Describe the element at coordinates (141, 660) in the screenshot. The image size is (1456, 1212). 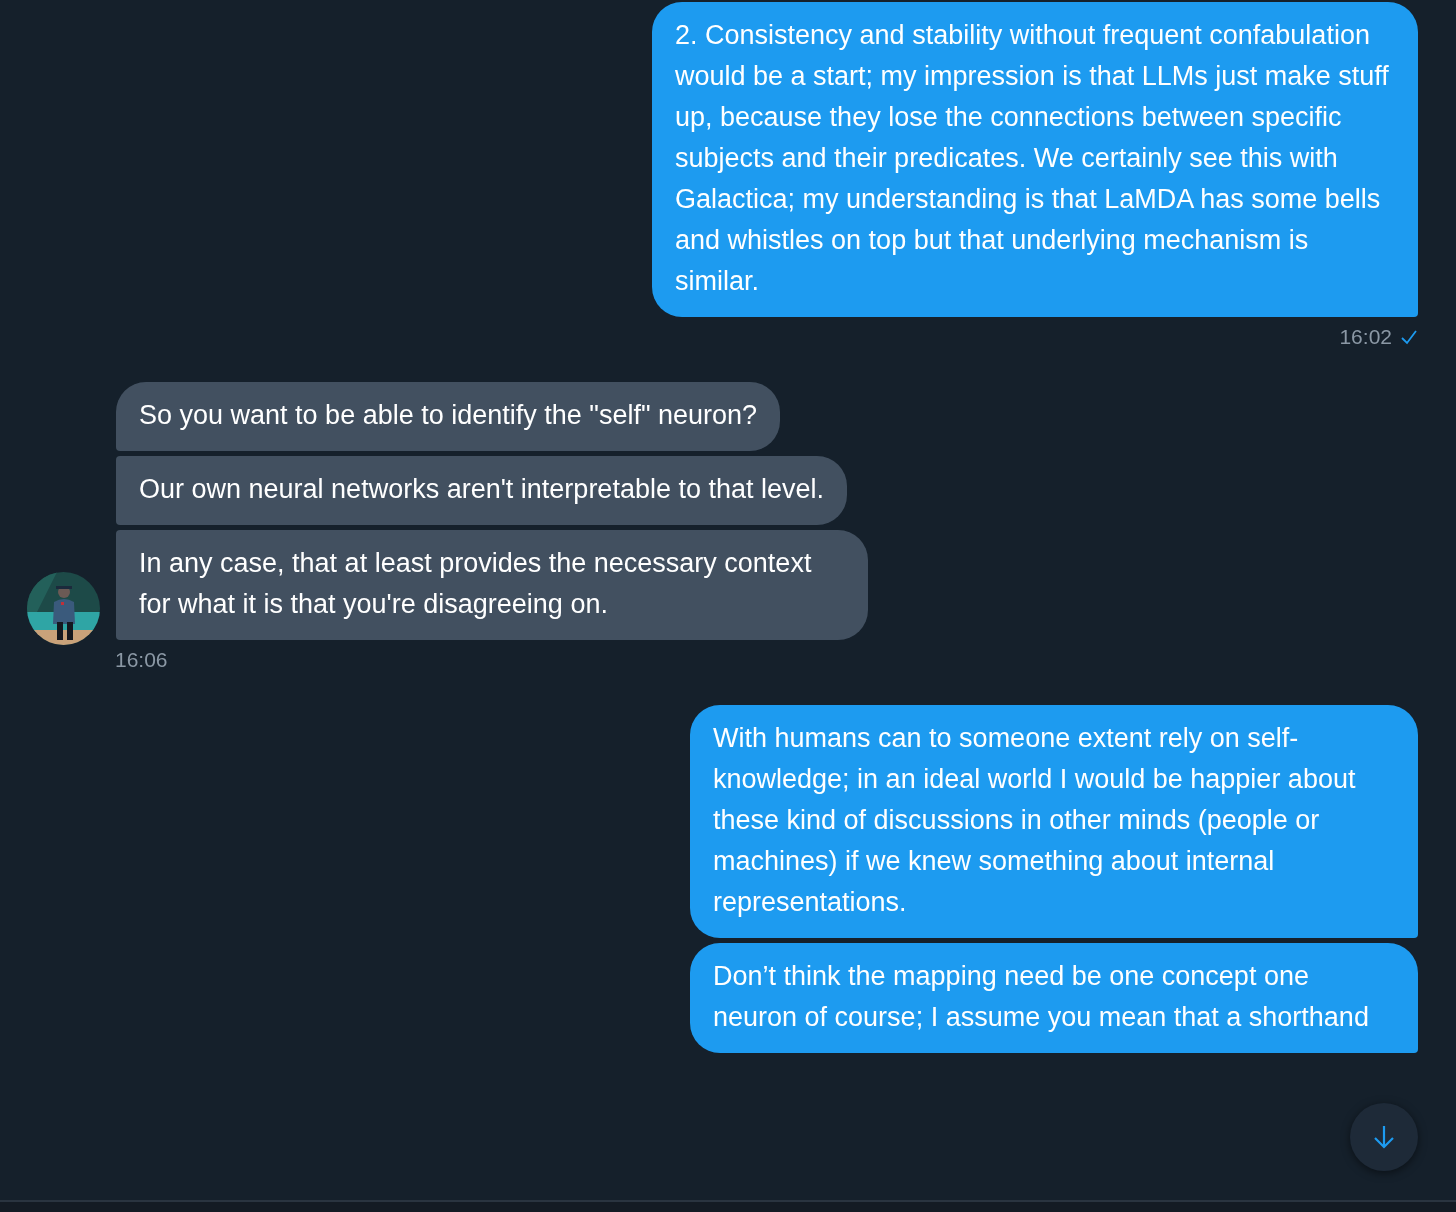
I see `timestamp: 16:06` at that location.